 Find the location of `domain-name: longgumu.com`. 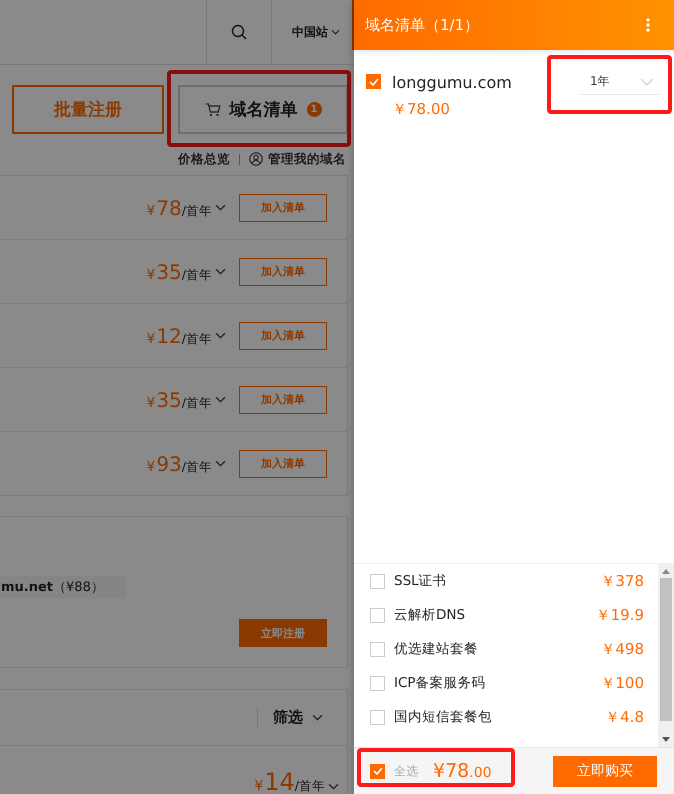

domain-name: longgumu.com is located at coordinates (452, 82).